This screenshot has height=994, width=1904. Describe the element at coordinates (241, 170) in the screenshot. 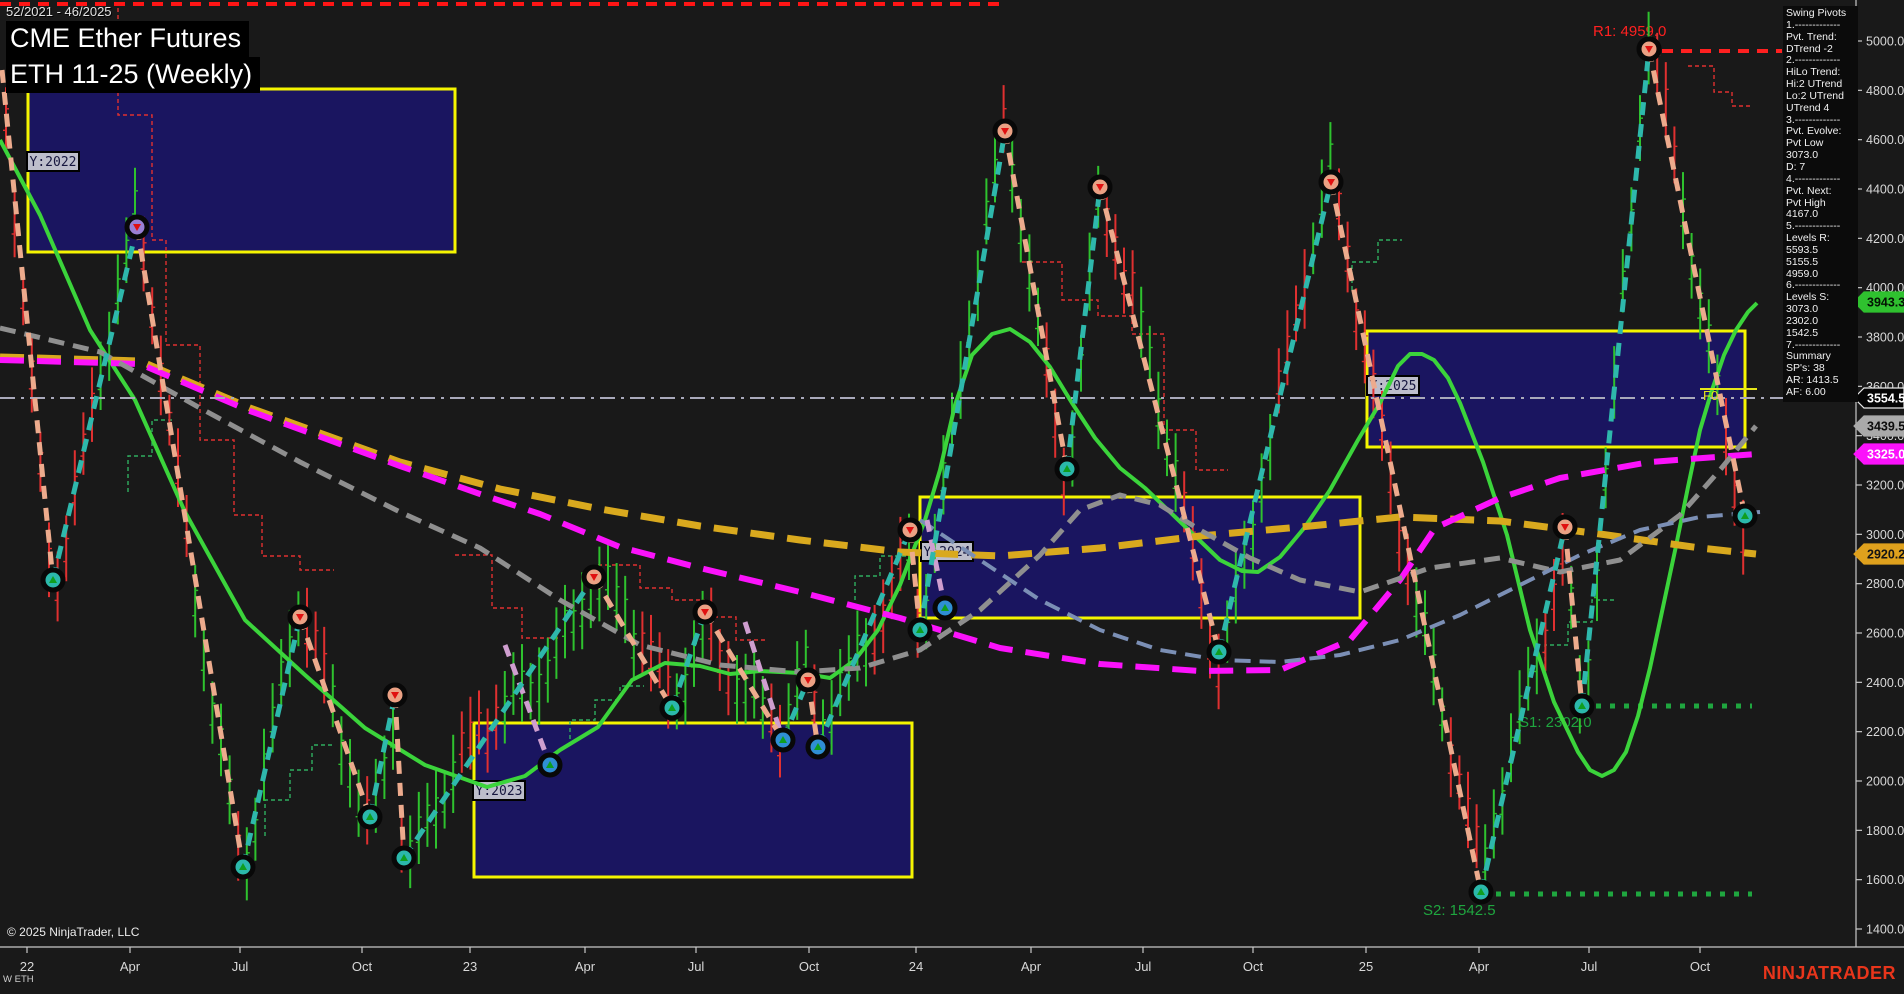

I see `year-box: Y:2022` at that location.